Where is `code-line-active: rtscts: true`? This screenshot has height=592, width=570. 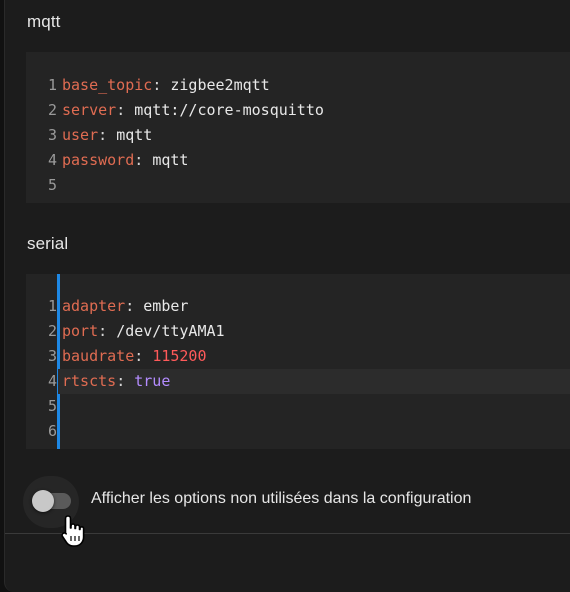
code-line-active: rtscts: true is located at coordinates (314, 381).